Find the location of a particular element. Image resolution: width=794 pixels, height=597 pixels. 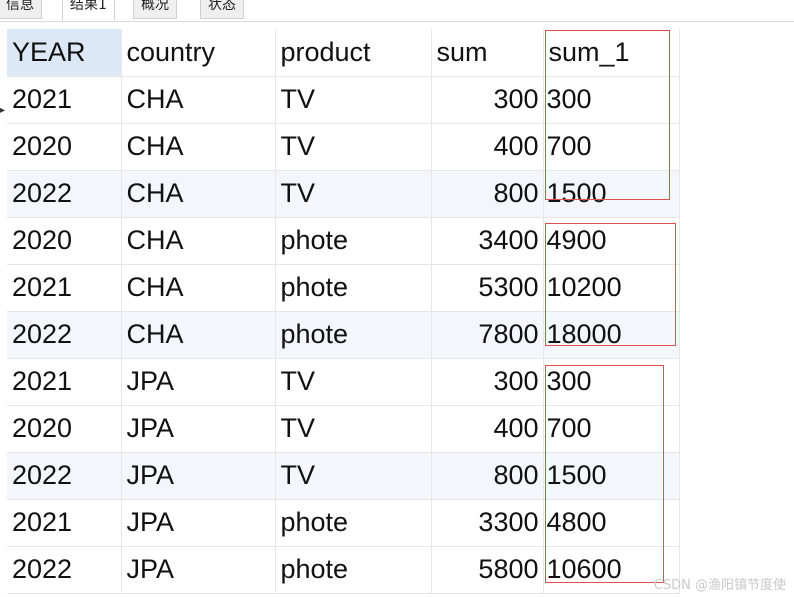

tab-status: 状态 is located at coordinates (222, 9).